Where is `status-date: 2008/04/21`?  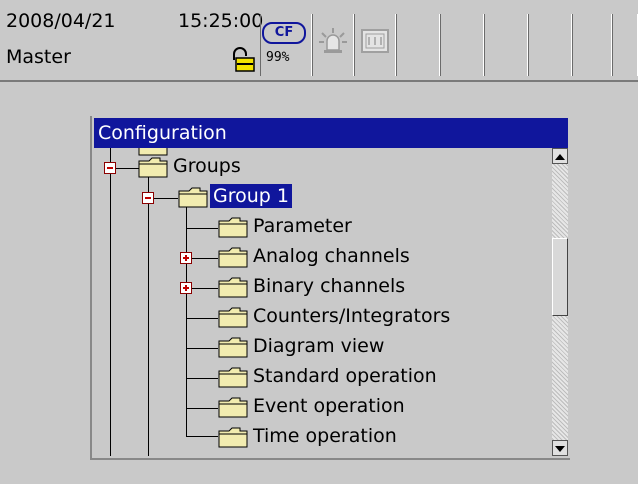 status-date: 2008/04/21 is located at coordinates (61, 21).